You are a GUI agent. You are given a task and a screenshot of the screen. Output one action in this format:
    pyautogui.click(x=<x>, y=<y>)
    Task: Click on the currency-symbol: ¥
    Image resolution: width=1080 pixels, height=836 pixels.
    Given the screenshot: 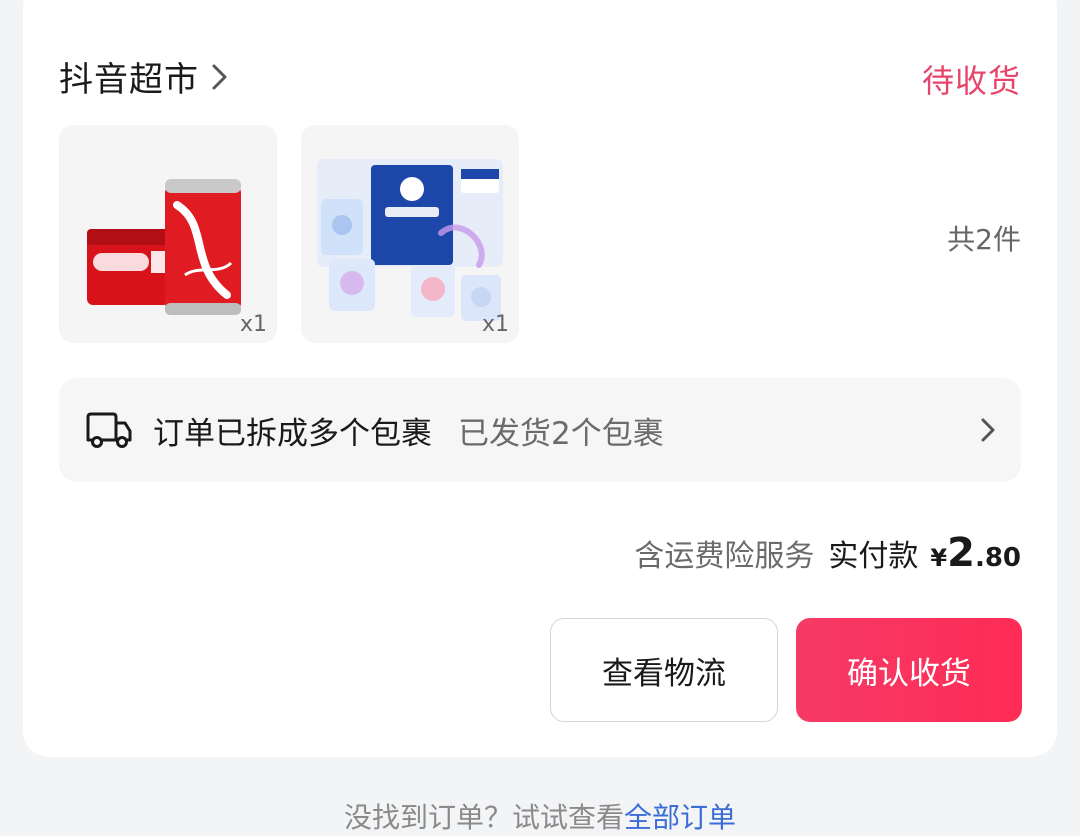 What is the action you would take?
    pyautogui.click(x=939, y=558)
    